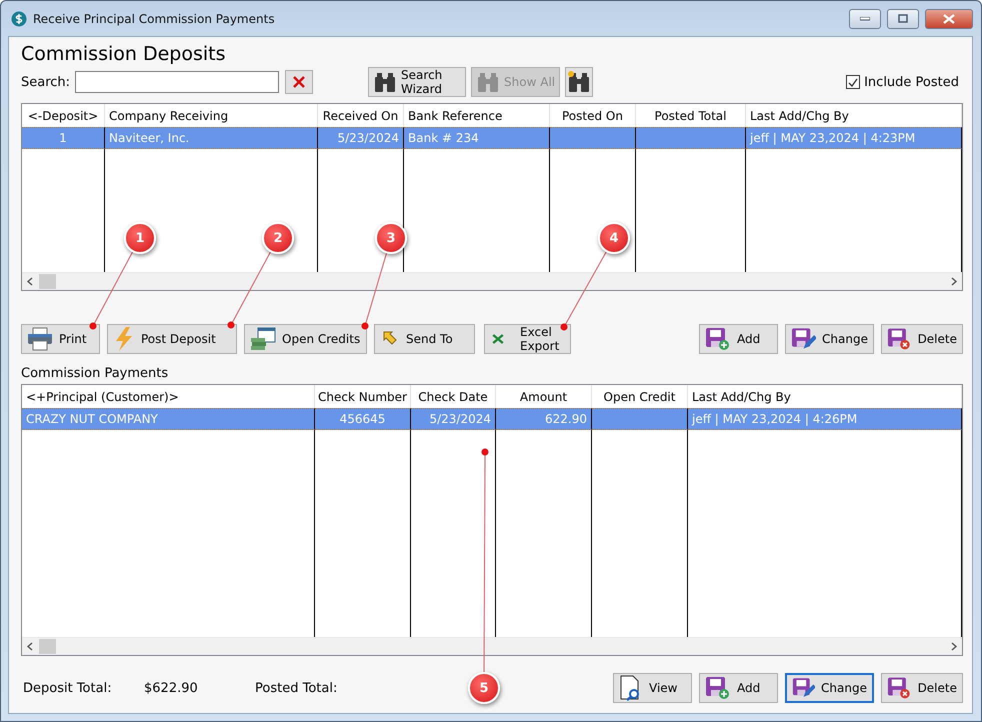 The image size is (982, 722). Describe the element at coordinates (305, 339) in the screenshot. I see `credits-button: Open Credits` at that location.